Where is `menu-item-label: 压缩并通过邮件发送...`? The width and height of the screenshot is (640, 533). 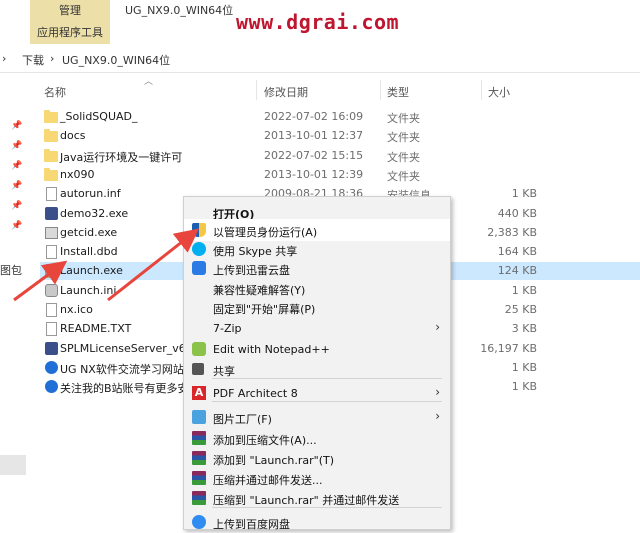
menu-item-label: 压缩并通过邮件发送... is located at coordinates (268, 480).